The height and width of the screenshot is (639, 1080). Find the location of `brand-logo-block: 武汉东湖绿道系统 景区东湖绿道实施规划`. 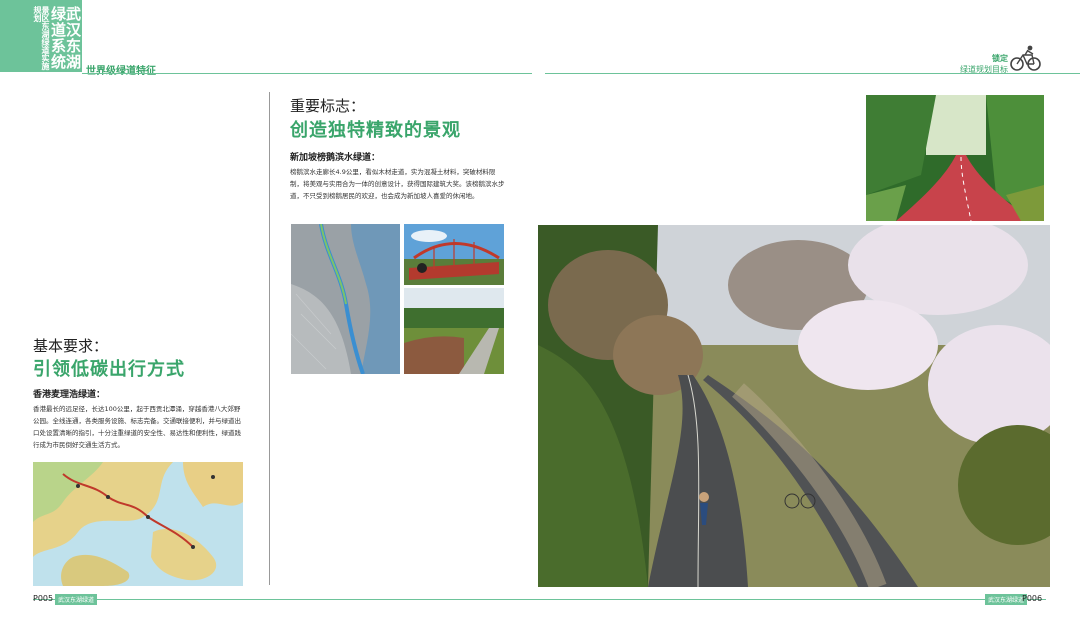

brand-logo-block: 武汉东湖绿道系统 景区东湖绿道实施规划 is located at coordinates (41, 36).